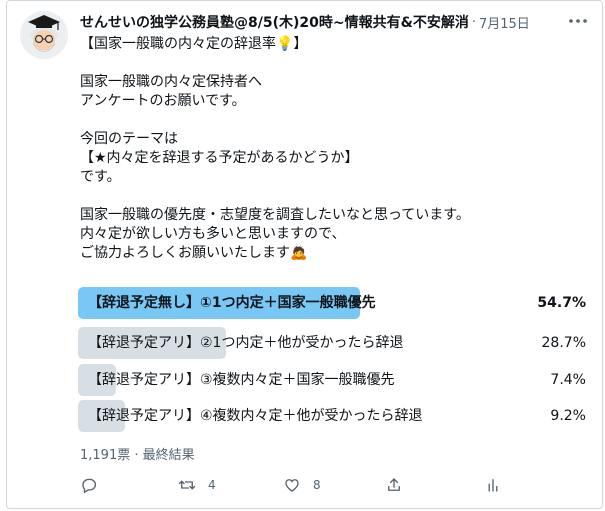  I want to click on share-button, so click(394, 485).